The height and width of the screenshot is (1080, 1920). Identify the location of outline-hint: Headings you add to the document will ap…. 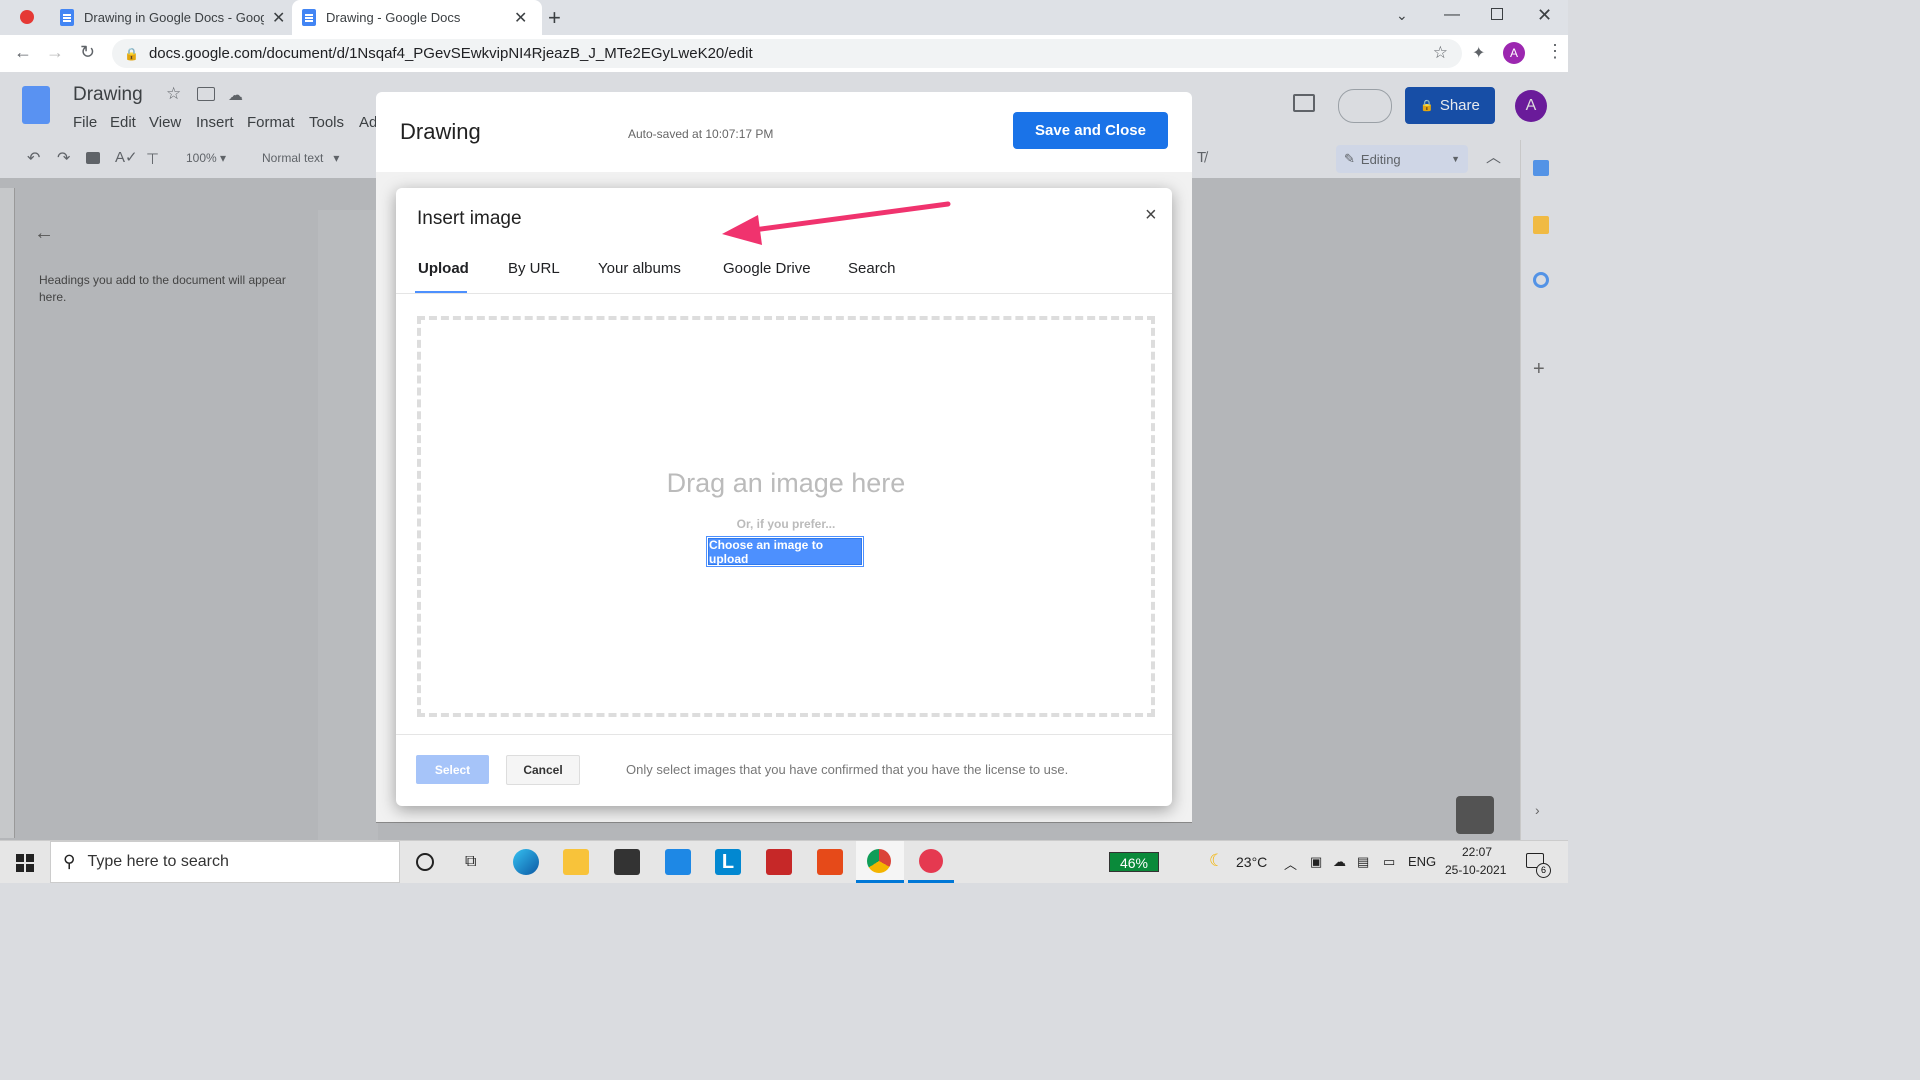
(162, 288).